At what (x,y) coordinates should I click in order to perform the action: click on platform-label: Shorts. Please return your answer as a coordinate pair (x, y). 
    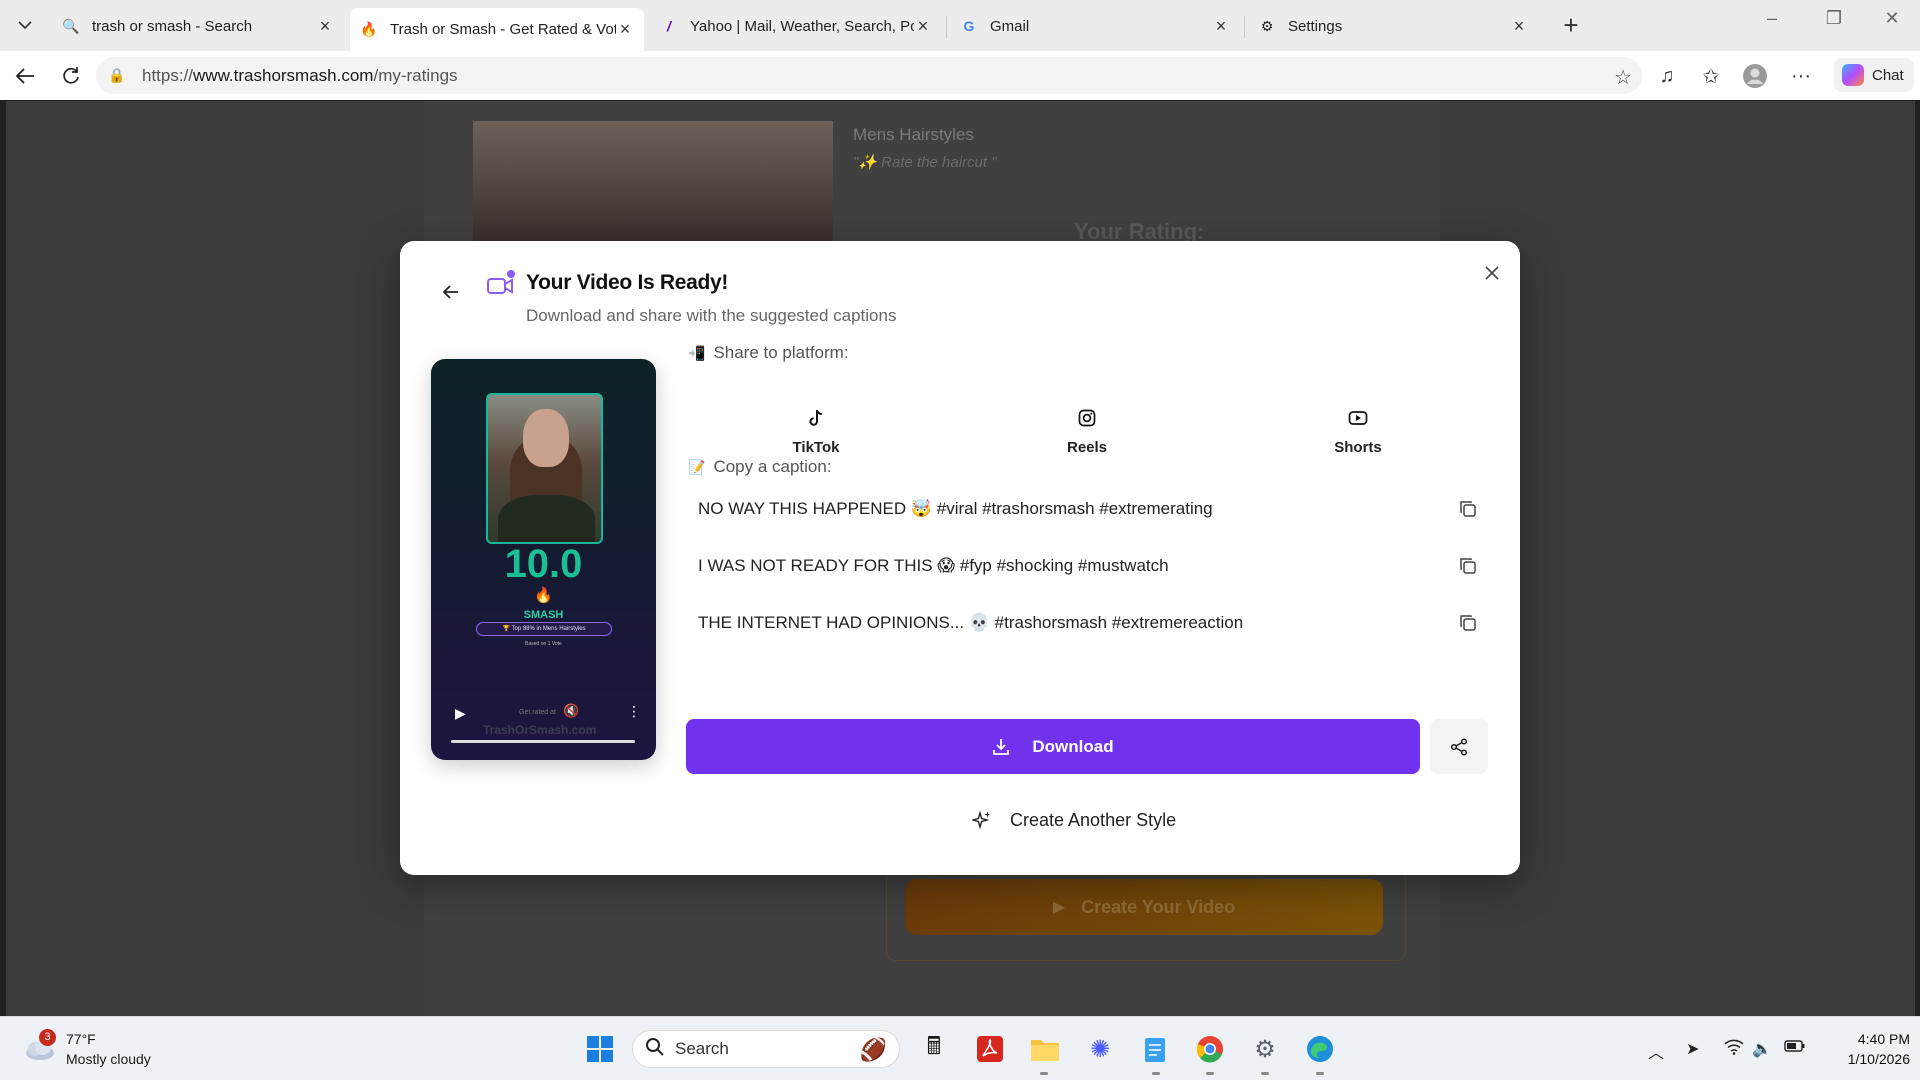
    Looking at the image, I should click on (1358, 447).